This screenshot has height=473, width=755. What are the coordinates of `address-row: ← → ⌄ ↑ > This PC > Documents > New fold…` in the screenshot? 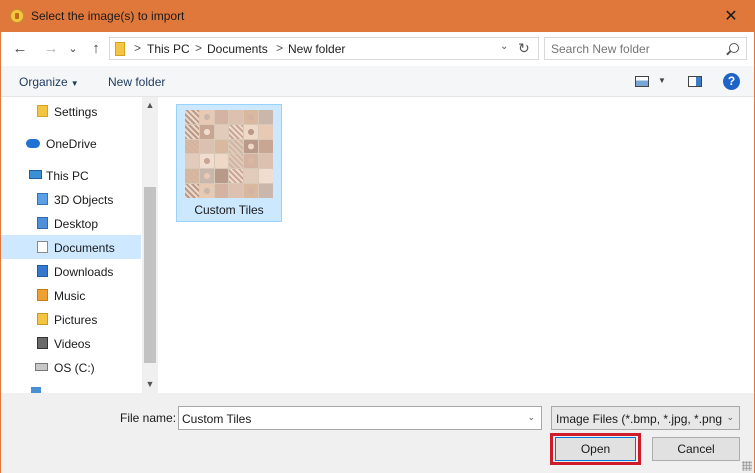 It's located at (377, 49).